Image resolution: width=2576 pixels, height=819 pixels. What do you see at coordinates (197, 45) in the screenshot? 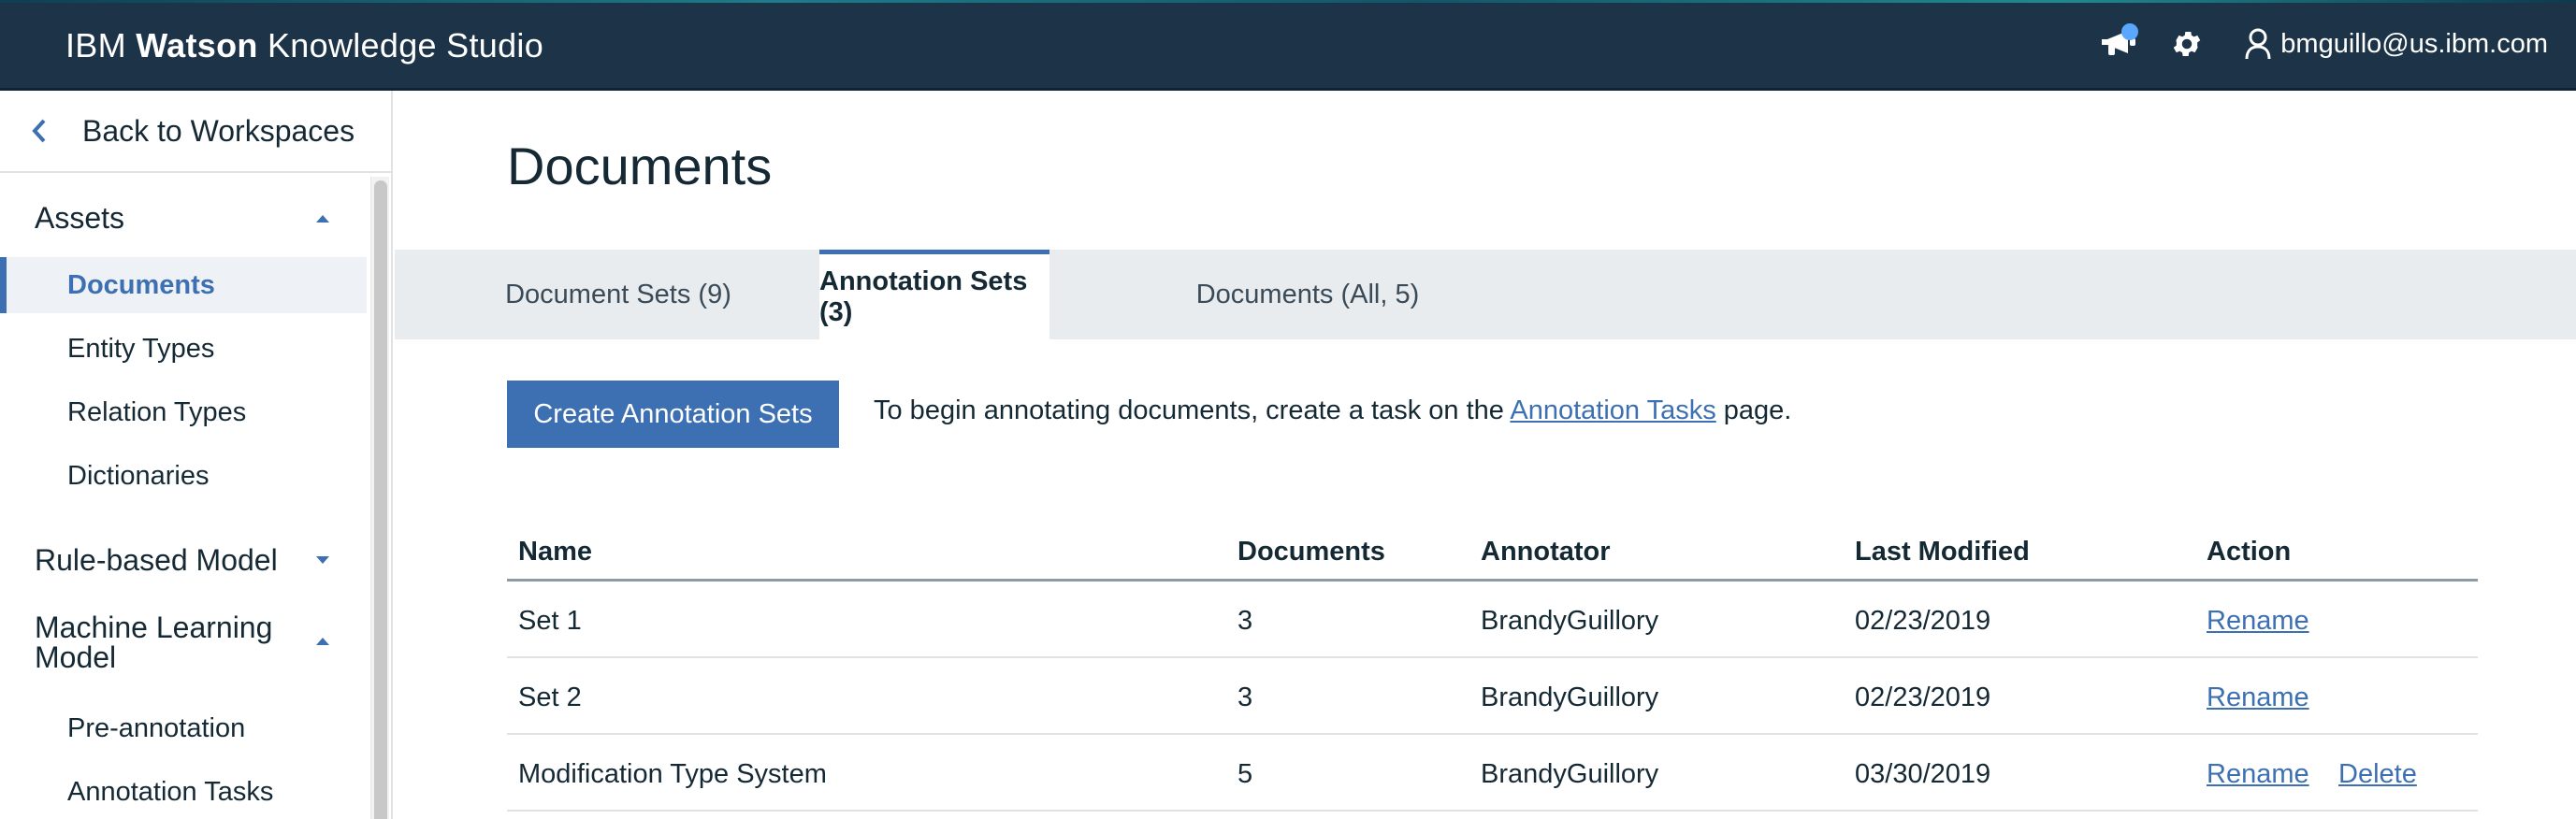
I see `brand-bold: Watson` at bounding box center [197, 45].